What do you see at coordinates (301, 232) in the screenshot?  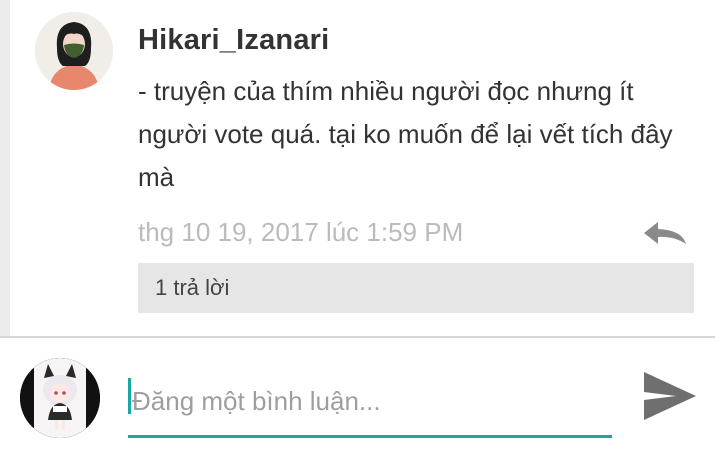 I see `comment-timestamp: thg 10 19, 2017 lúc 1:59 PM` at bounding box center [301, 232].